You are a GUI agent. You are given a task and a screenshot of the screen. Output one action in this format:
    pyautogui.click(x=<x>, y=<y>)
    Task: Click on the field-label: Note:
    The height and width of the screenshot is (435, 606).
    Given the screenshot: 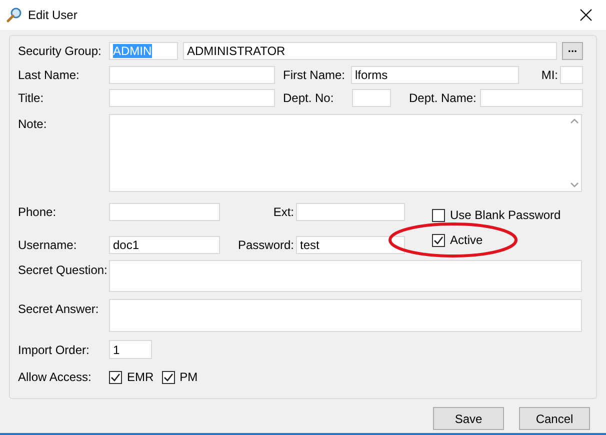 What is the action you would take?
    pyautogui.click(x=33, y=124)
    